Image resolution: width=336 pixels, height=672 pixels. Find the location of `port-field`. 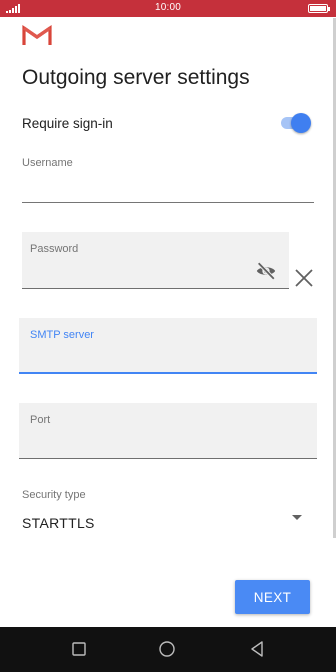

port-field is located at coordinates (168, 431).